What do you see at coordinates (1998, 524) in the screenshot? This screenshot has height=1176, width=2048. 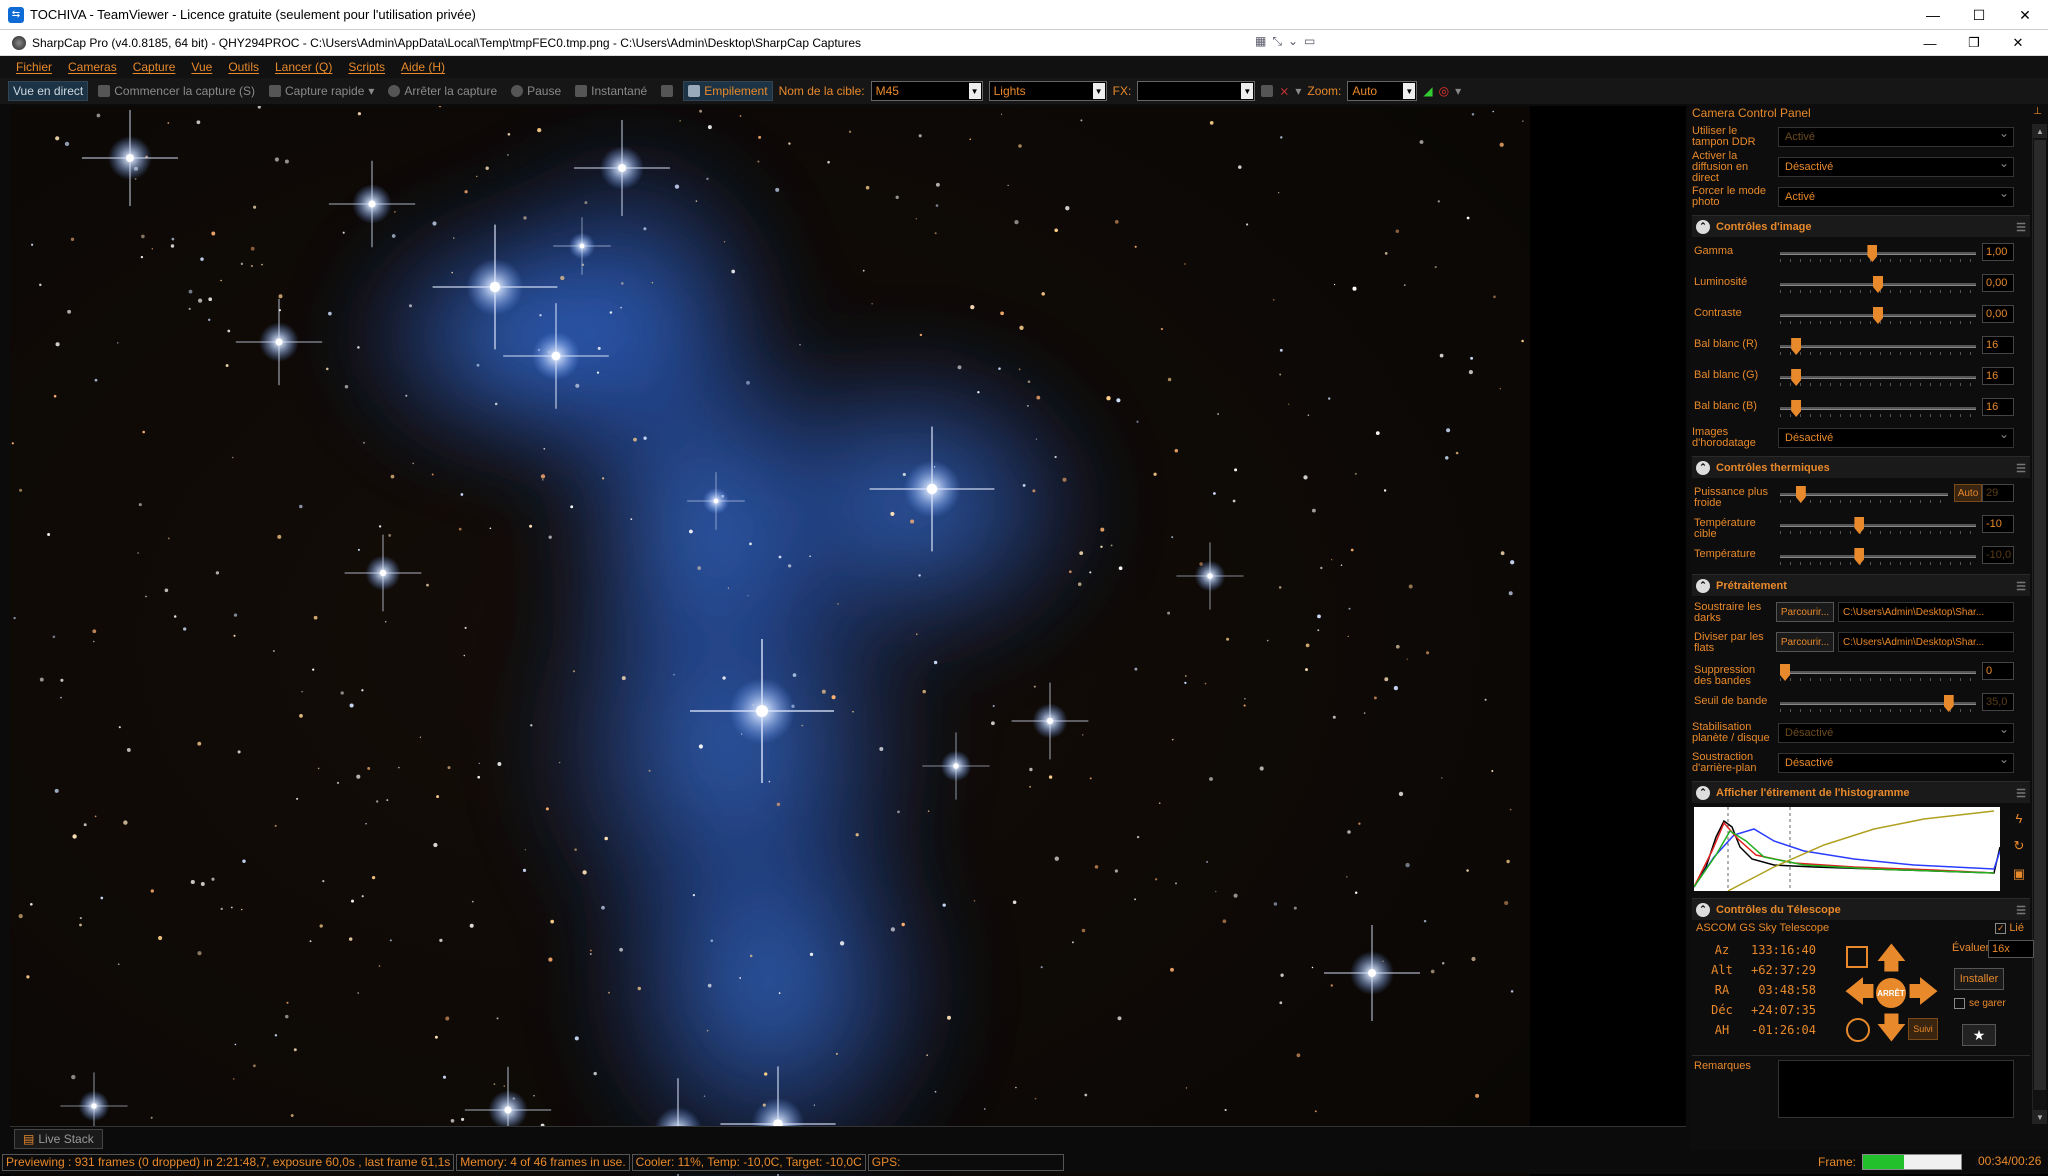 I see `target-temp-value: -10` at bounding box center [1998, 524].